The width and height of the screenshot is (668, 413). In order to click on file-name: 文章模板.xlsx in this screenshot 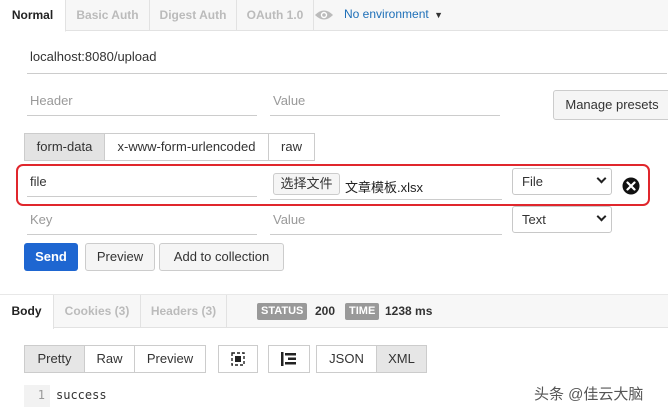, I will do `click(384, 187)`.